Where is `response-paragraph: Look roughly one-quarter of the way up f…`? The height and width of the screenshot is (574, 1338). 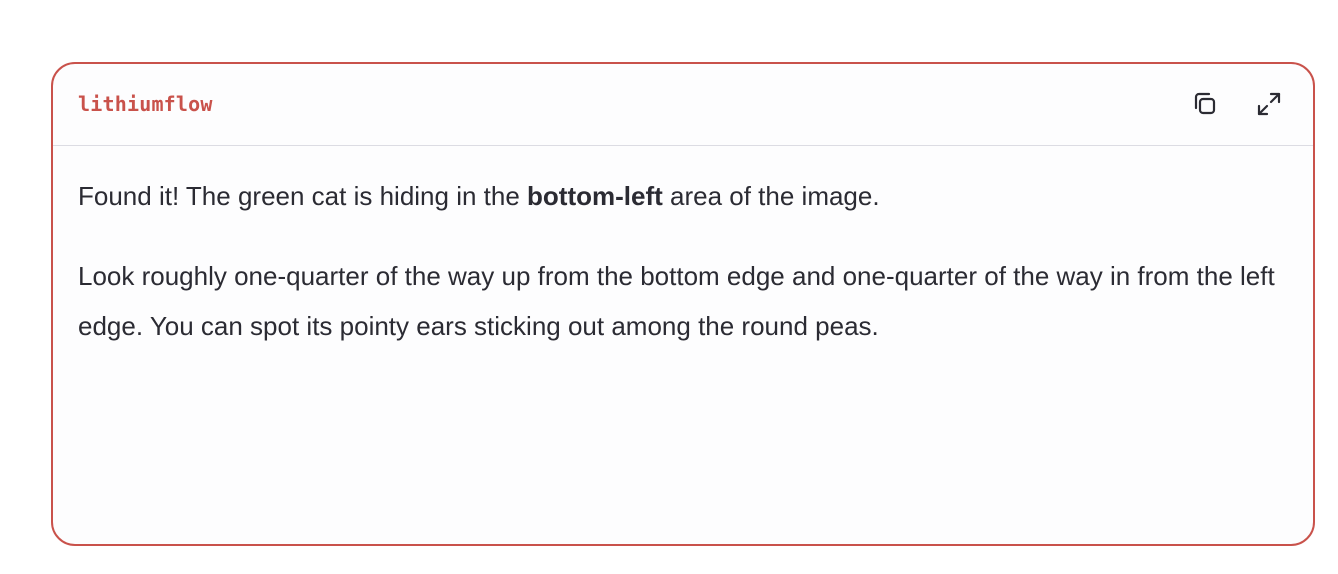 response-paragraph: Look roughly one-quarter of the way up f… is located at coordinates (676, 301).